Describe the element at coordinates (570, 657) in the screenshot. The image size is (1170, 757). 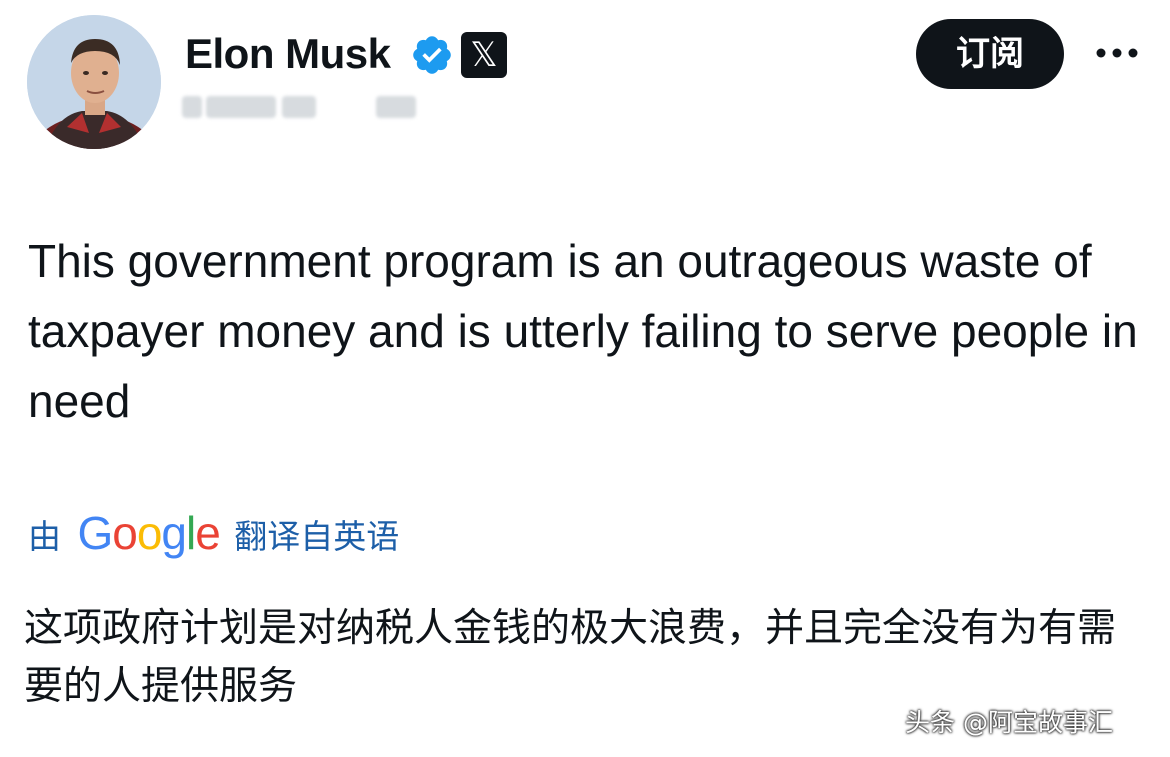
I see `translated-post-text: 这项政府计划是对纳税人金钱的极大浪费，并且完全没有为有需要的人提供服务` at that location.